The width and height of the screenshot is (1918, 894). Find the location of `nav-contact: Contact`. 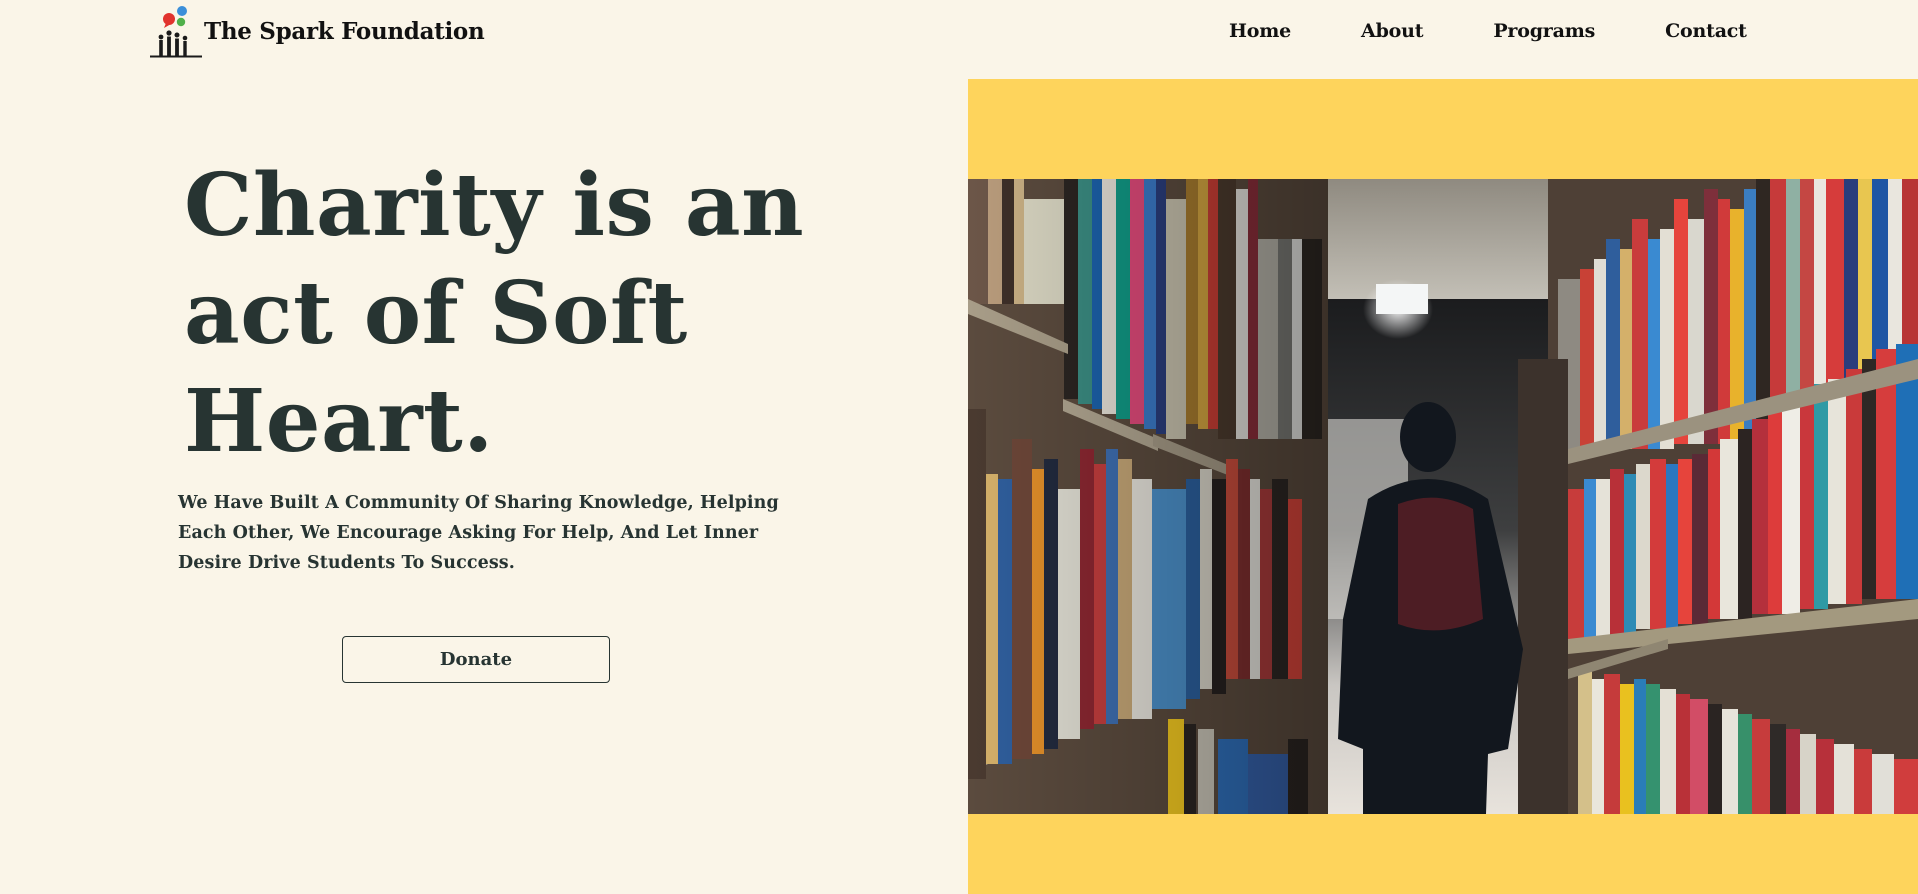

nav-contact: Contact is located at coordinates (1706, 31).